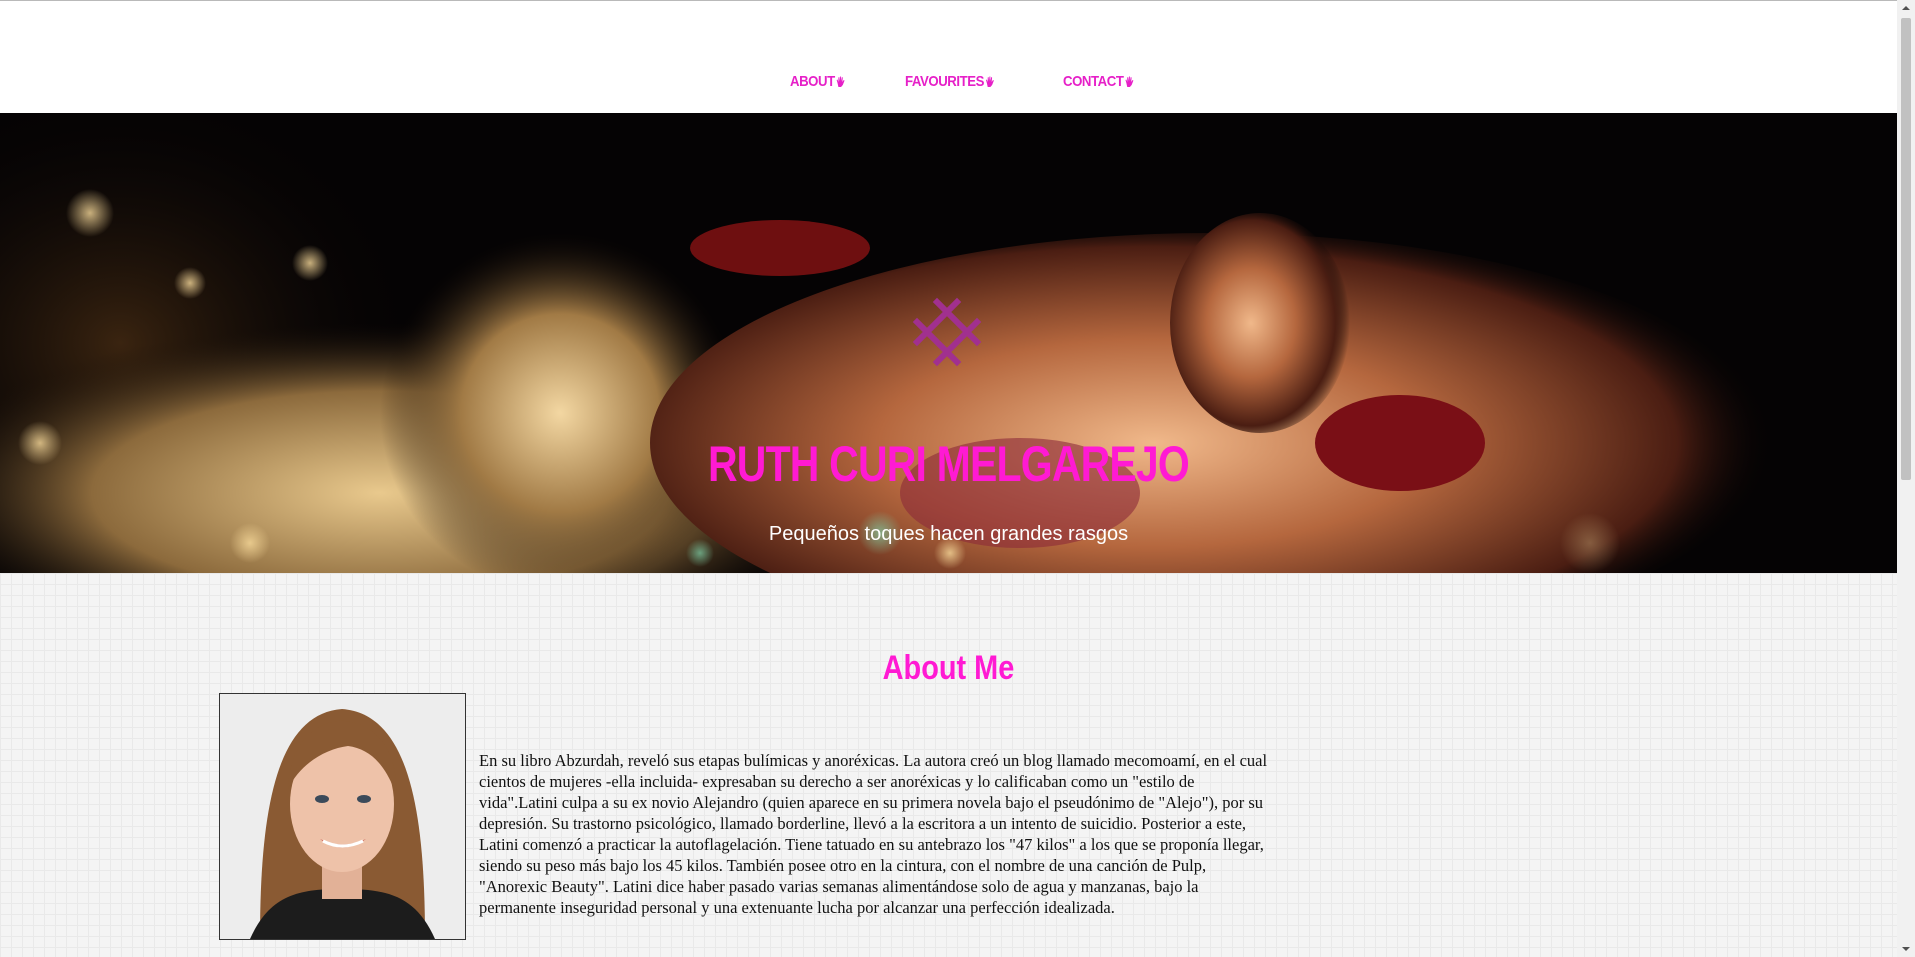 Image resolution: width=1915 pixels, height=957 pixels. Describe the element at coordinates (1906, 249) in the screenshot. I see `scrollbar-thumb` at that location.